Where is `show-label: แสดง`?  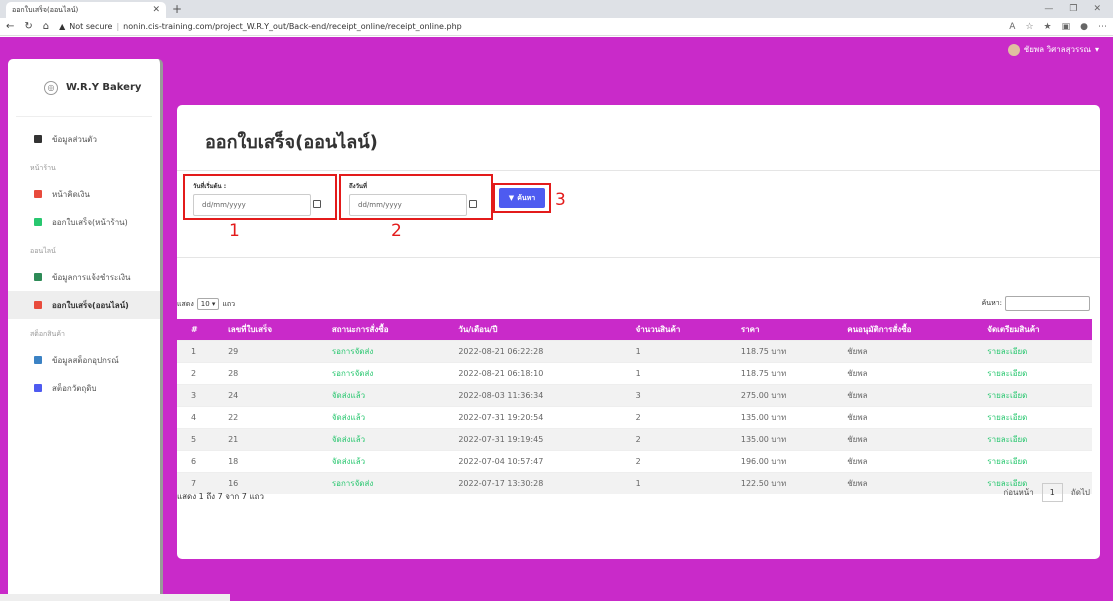 show-label: แสดง is located at coordinates (185, 303).